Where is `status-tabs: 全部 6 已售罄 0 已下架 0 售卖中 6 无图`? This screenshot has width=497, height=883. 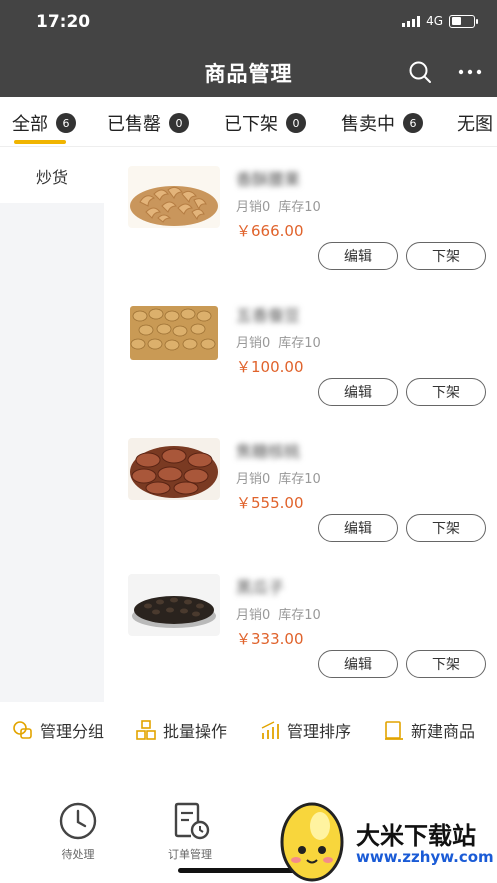
status-tabs: 全部 6 已售罄 0 已下架 0 售卖中 6 无图 is located at coordinates (248, 122).